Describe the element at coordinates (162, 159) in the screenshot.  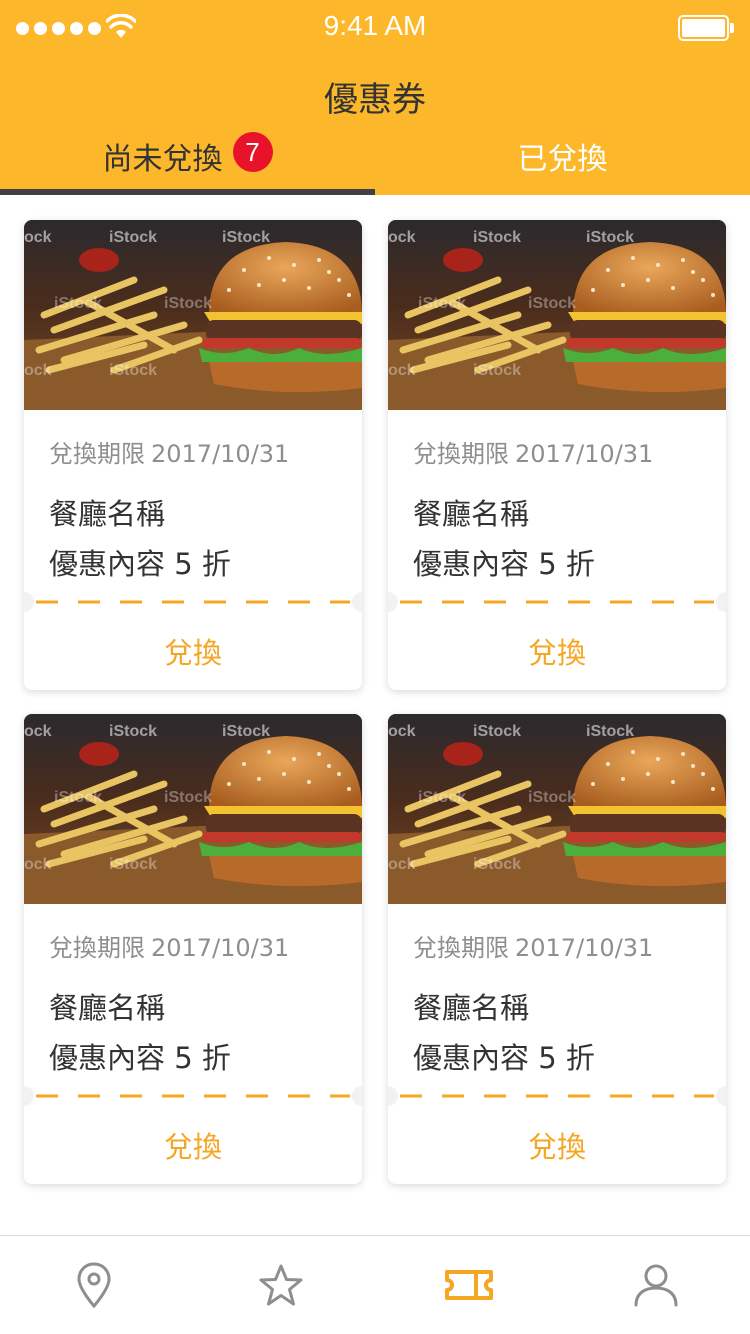
I see `tab-label: 尚未兌換` at that location.